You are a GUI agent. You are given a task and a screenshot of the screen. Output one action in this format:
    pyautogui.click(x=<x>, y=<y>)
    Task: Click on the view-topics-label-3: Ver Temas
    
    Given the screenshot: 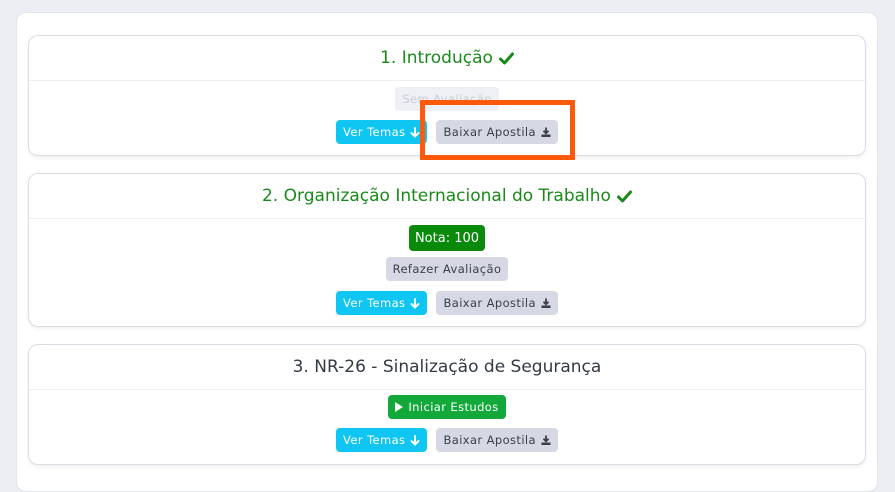 What is the action you would take?
    pyautogui.click(x=374, y=440)
    